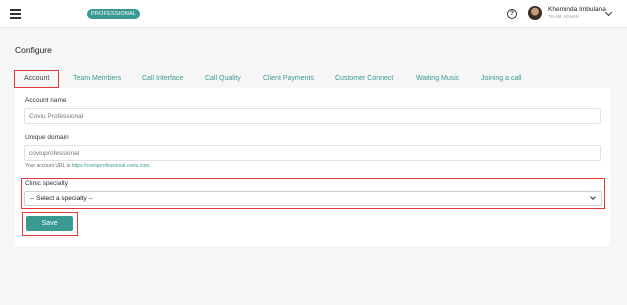 This screenshot has height=305, width=627. Describe the element at coordinates (437, 79) in the screenshot. I see `tab-waiting-music: Waiting Music` at that location.